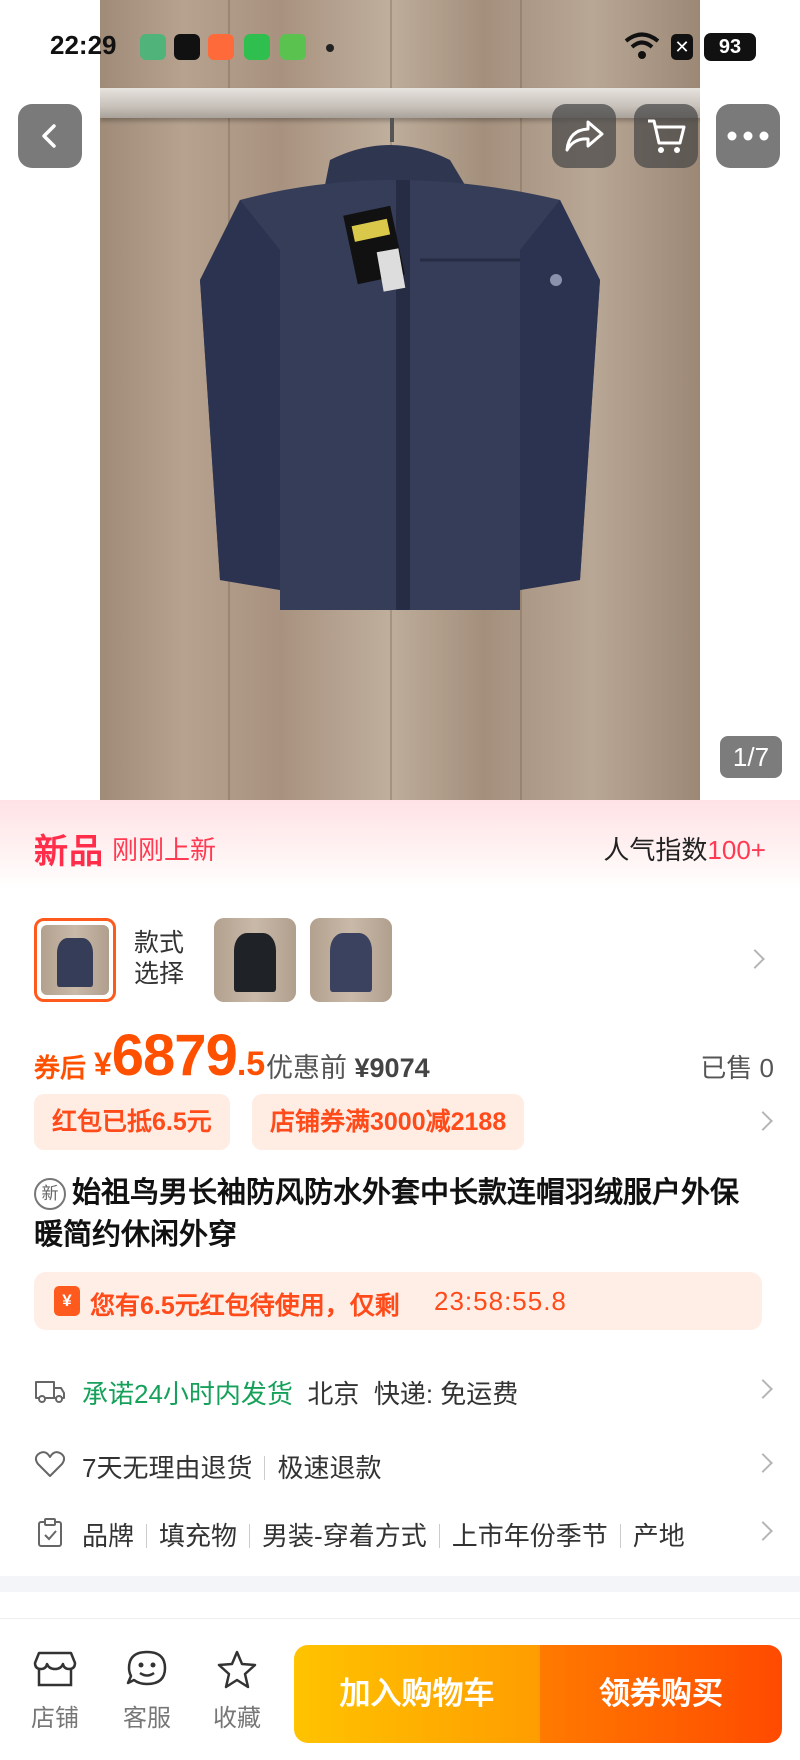 The image size is (800, 1760). I want to click on shipping-express: 快递: 免运费, so click(446, 1394).